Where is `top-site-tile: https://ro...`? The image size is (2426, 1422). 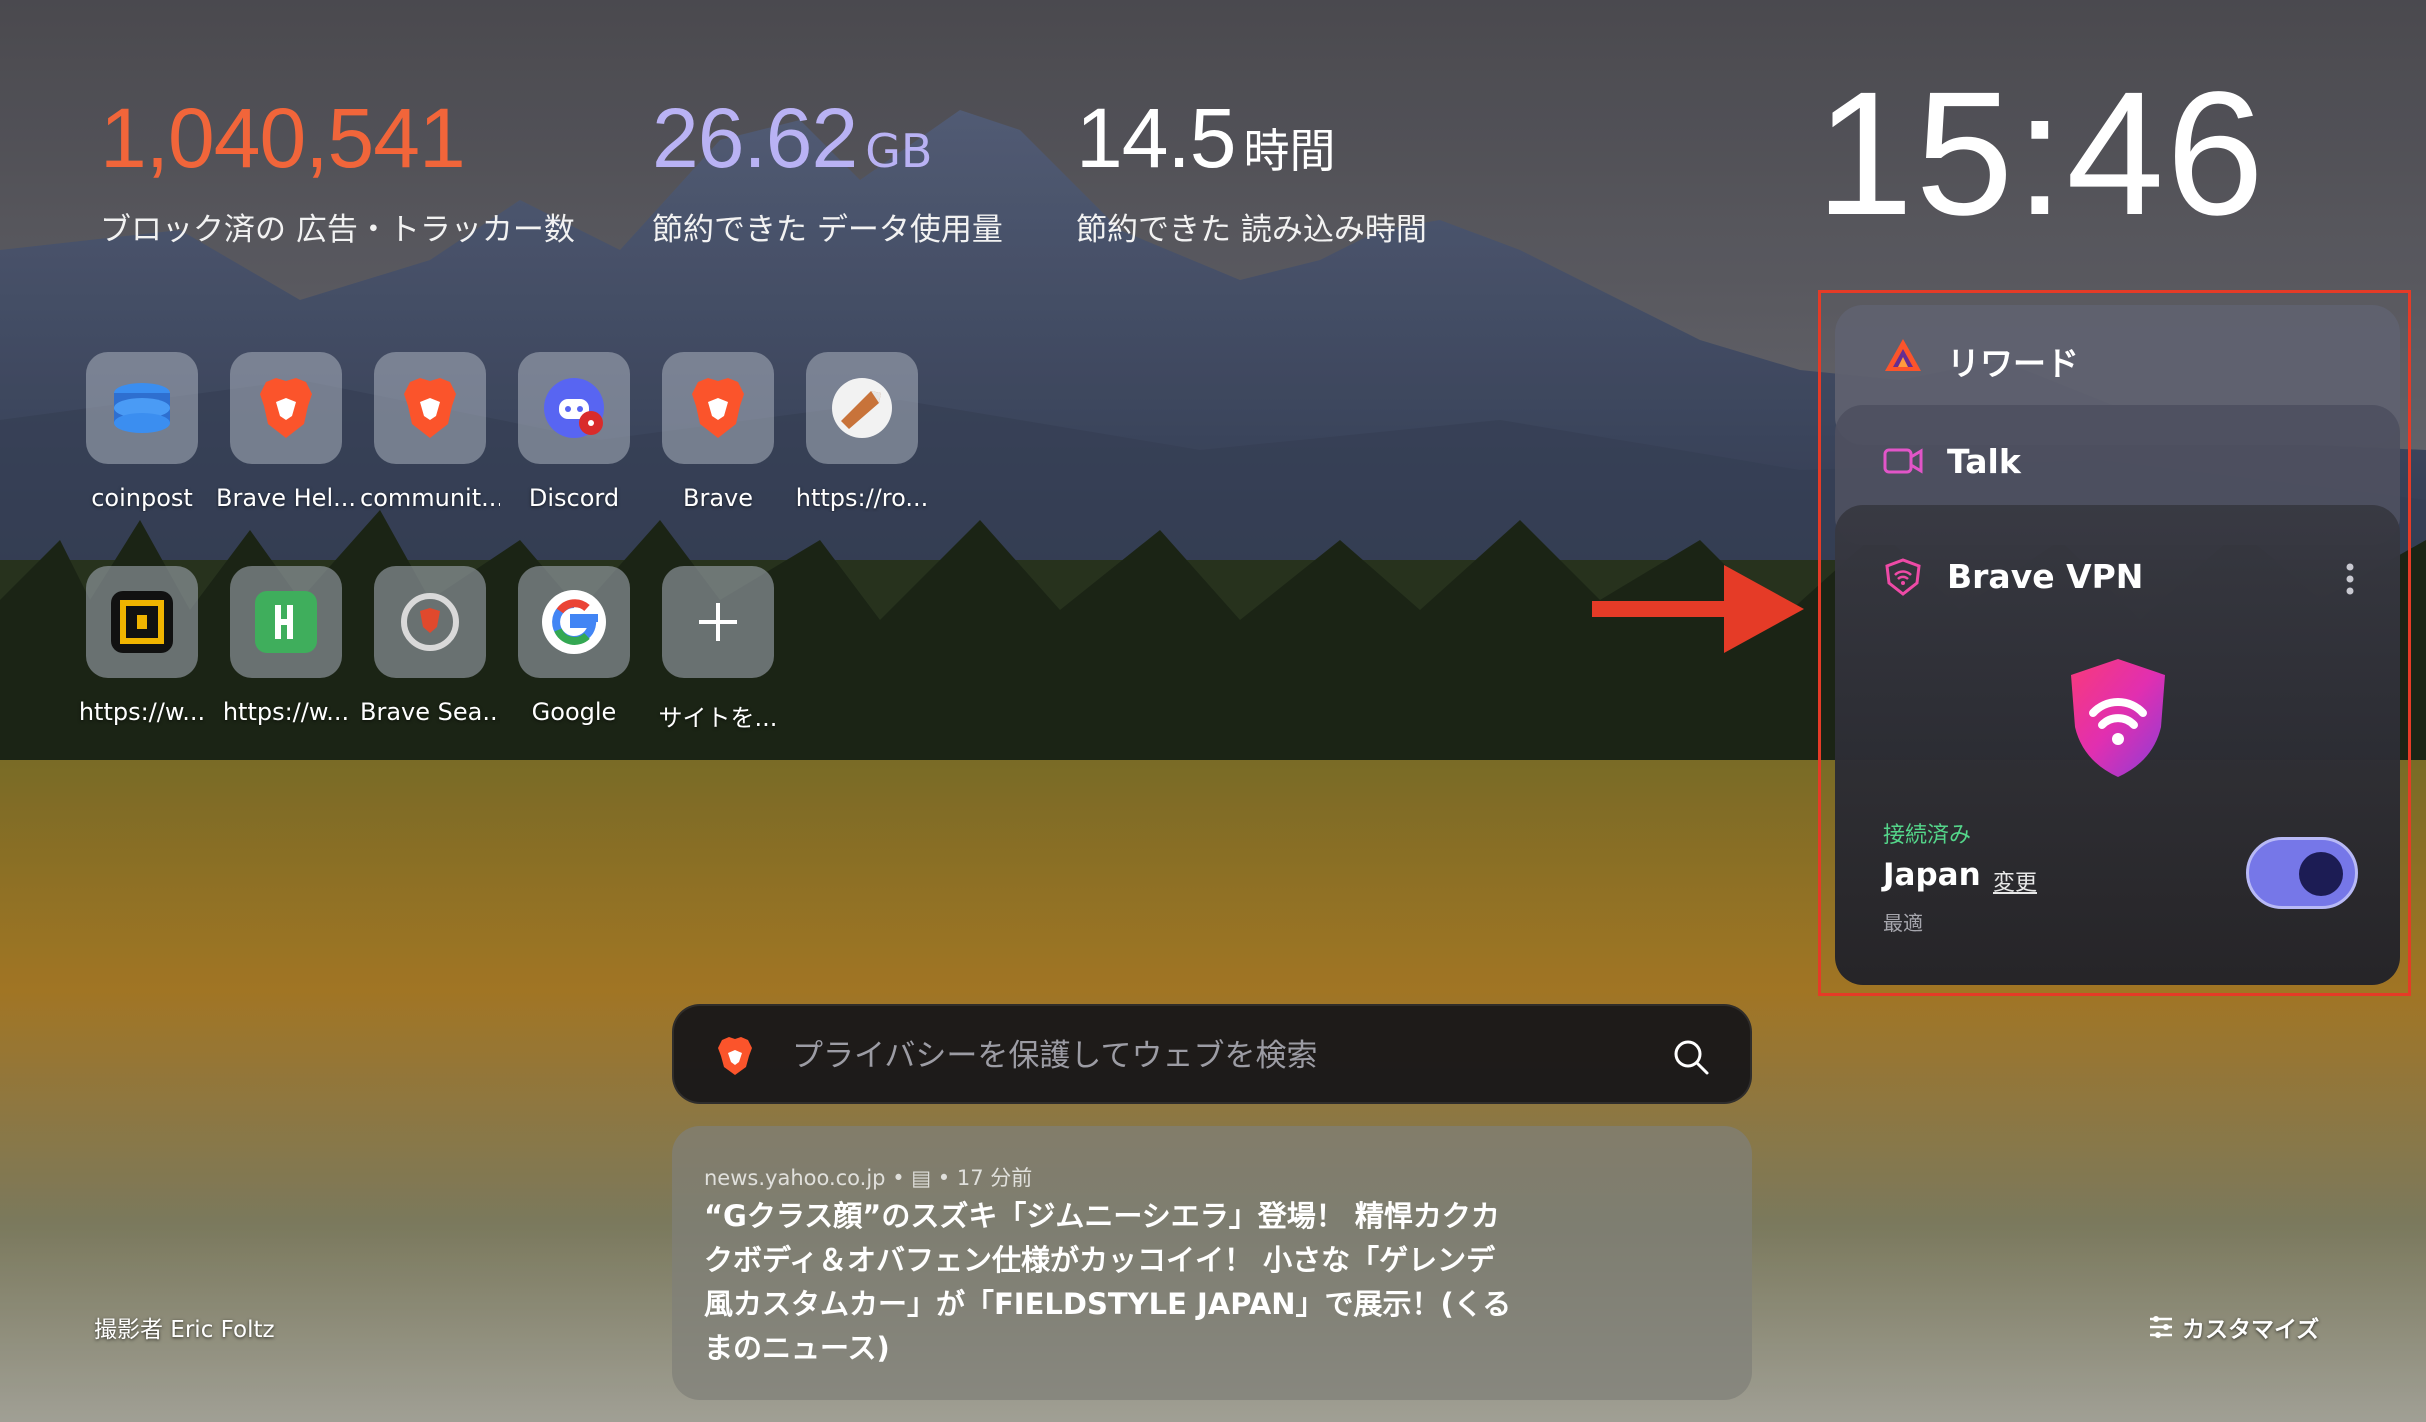 top-site-tile: https://ro... is located at coordinates (862, 432).